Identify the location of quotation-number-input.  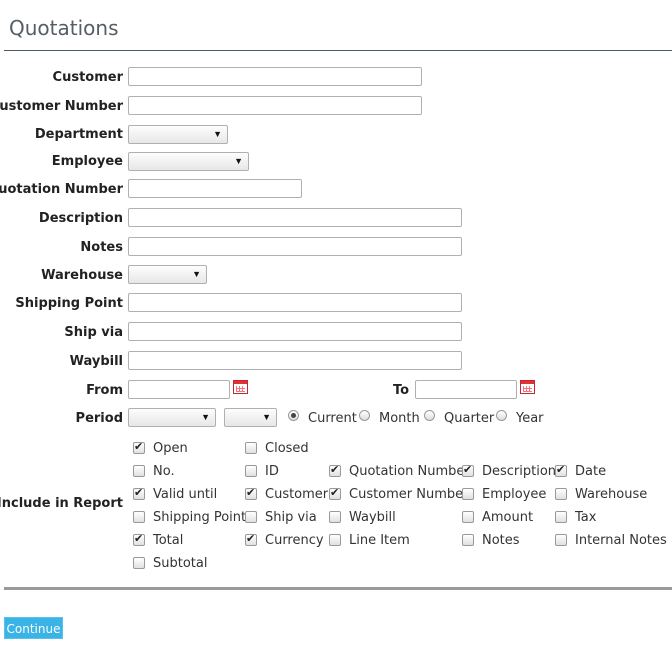
(215, 188).